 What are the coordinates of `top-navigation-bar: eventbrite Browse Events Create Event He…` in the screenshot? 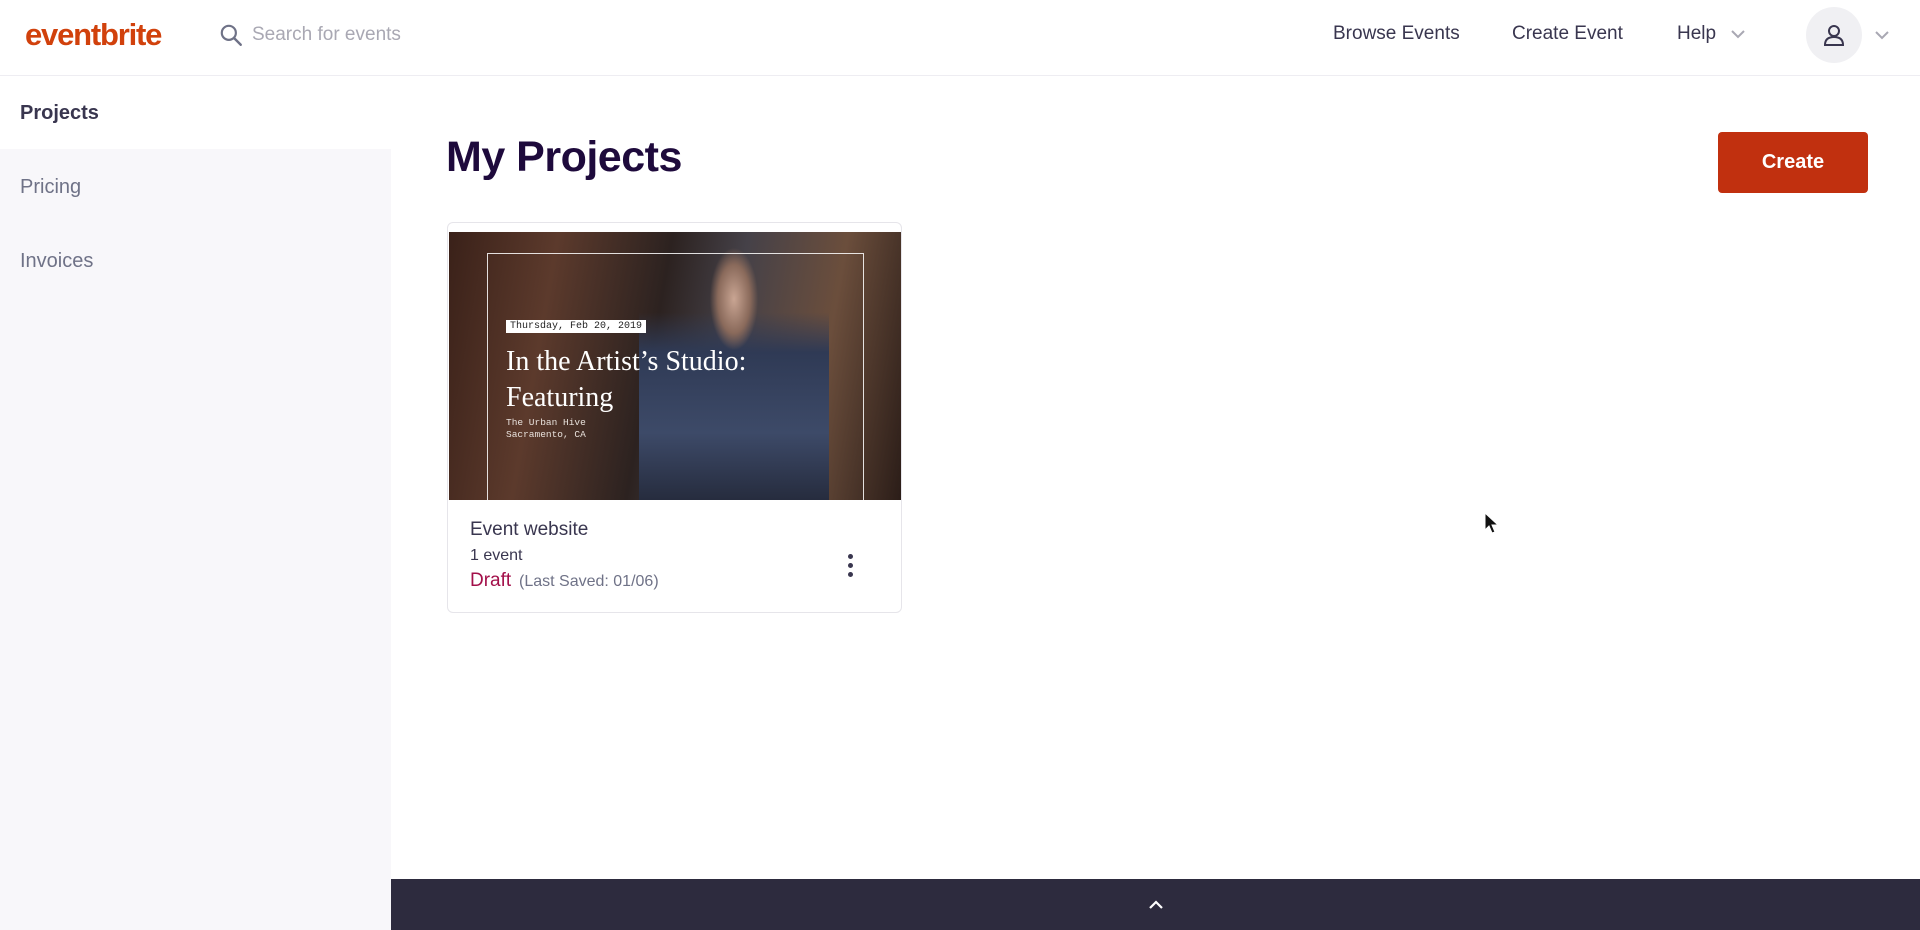 It's located at (960, 38).